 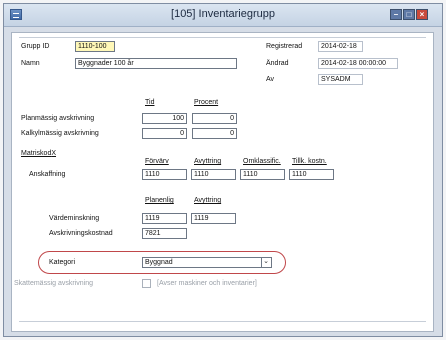 What do you see at coordinates (207, 262) in the screenshot?
I see `kategori-select: Byggnad ⌄` at bounding box center [207, 262].